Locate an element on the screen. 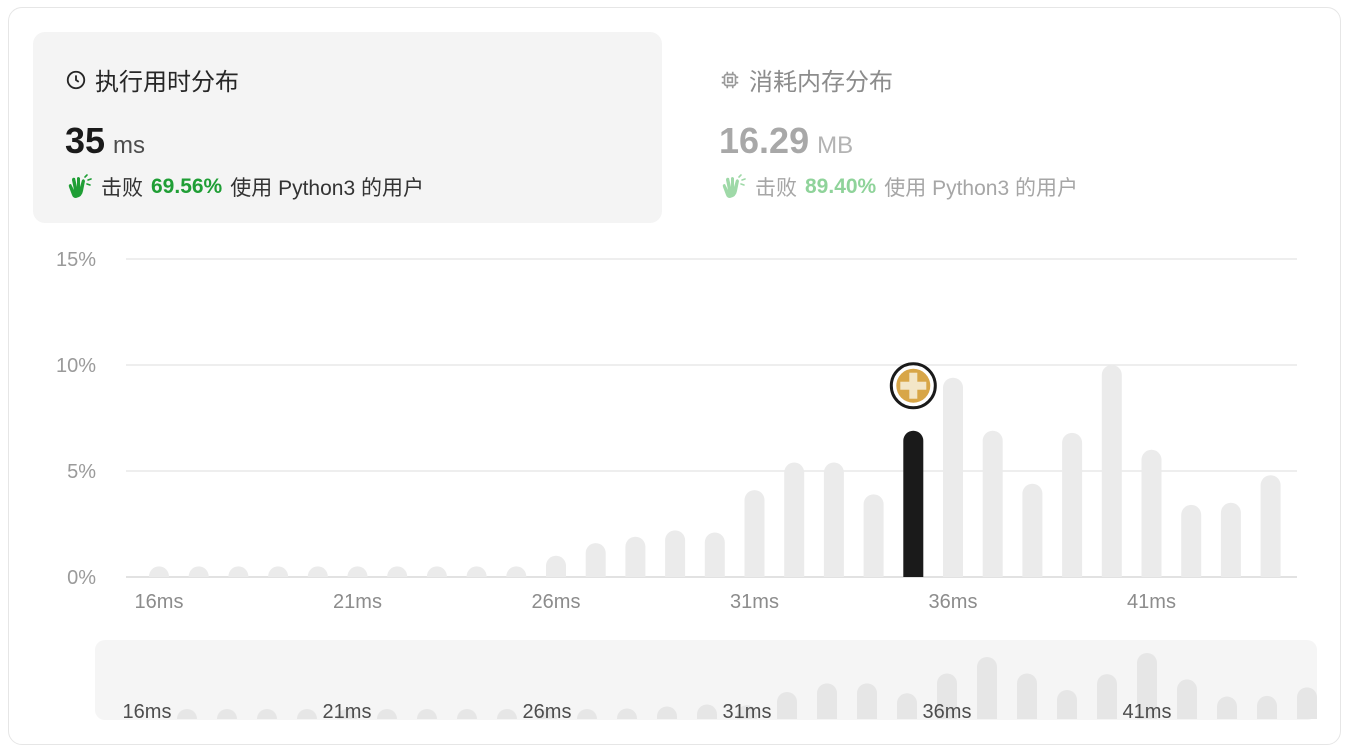 The width and height of the screenshot is (1350, 752). overview-x-label: 31ms is located at coordinates (747, 712).